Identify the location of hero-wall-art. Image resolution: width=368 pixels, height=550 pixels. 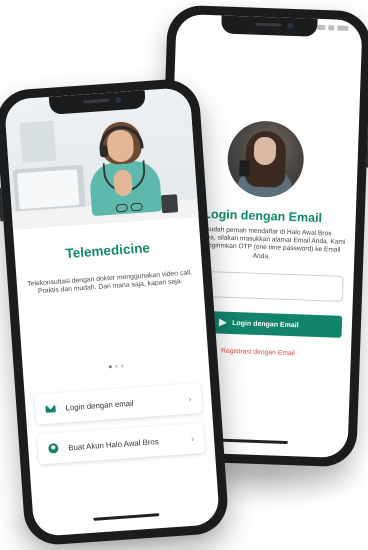
(38, 141).